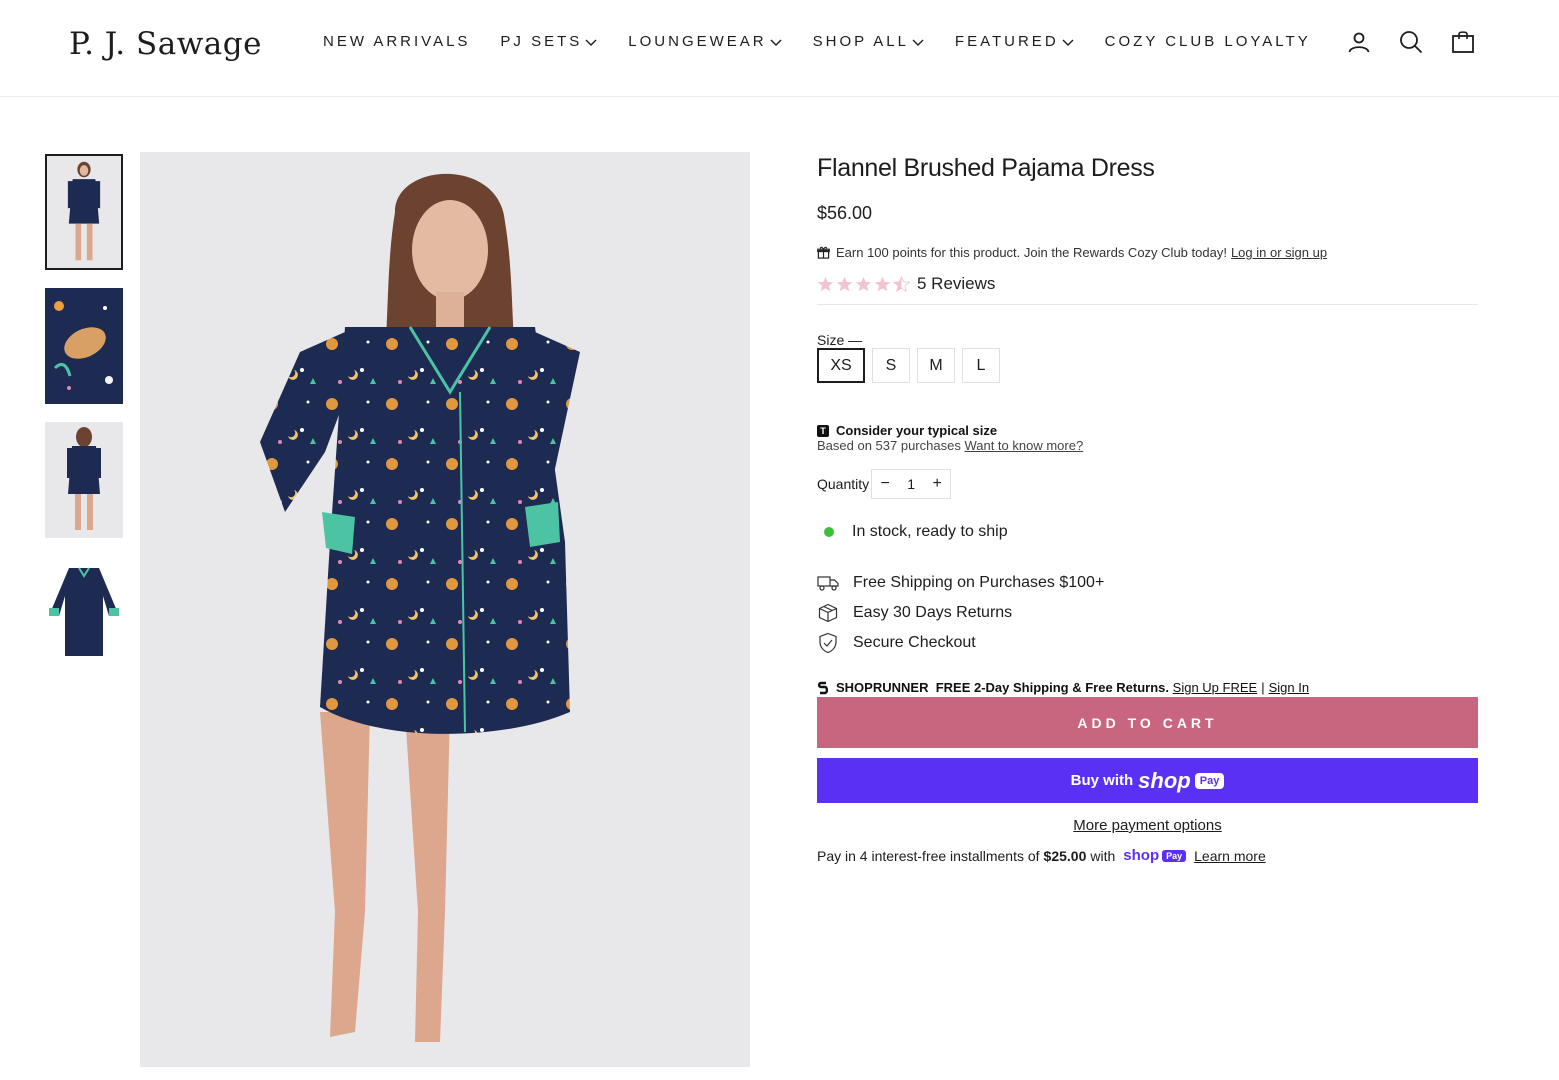 This screenshot has width=1559, height=1080. Describe the element at coordinates (1147, 532) in the screenshot. I see `stock-status: In stock, ready to ship` at that location.